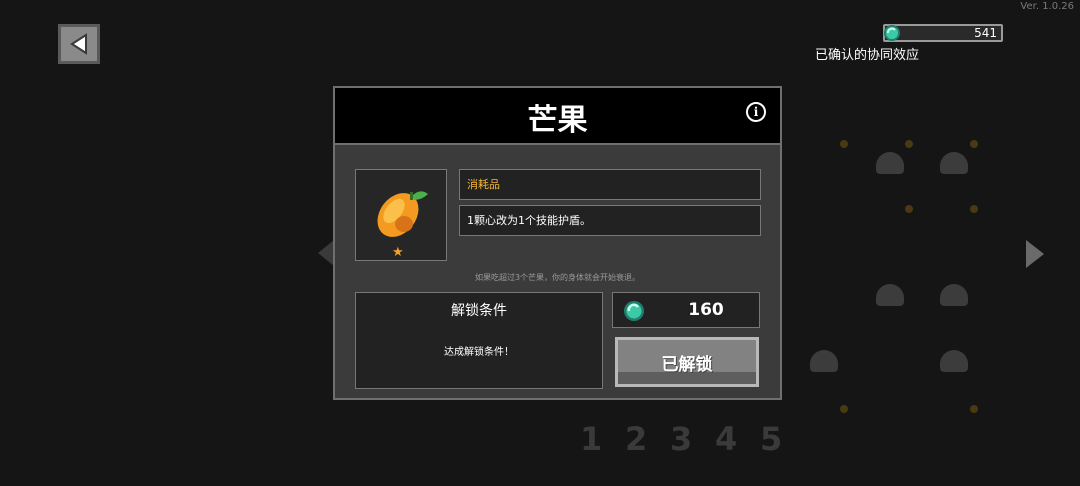 The image size is (1080, 486). I want to click on previous-page-arrow, so click(326, 253).